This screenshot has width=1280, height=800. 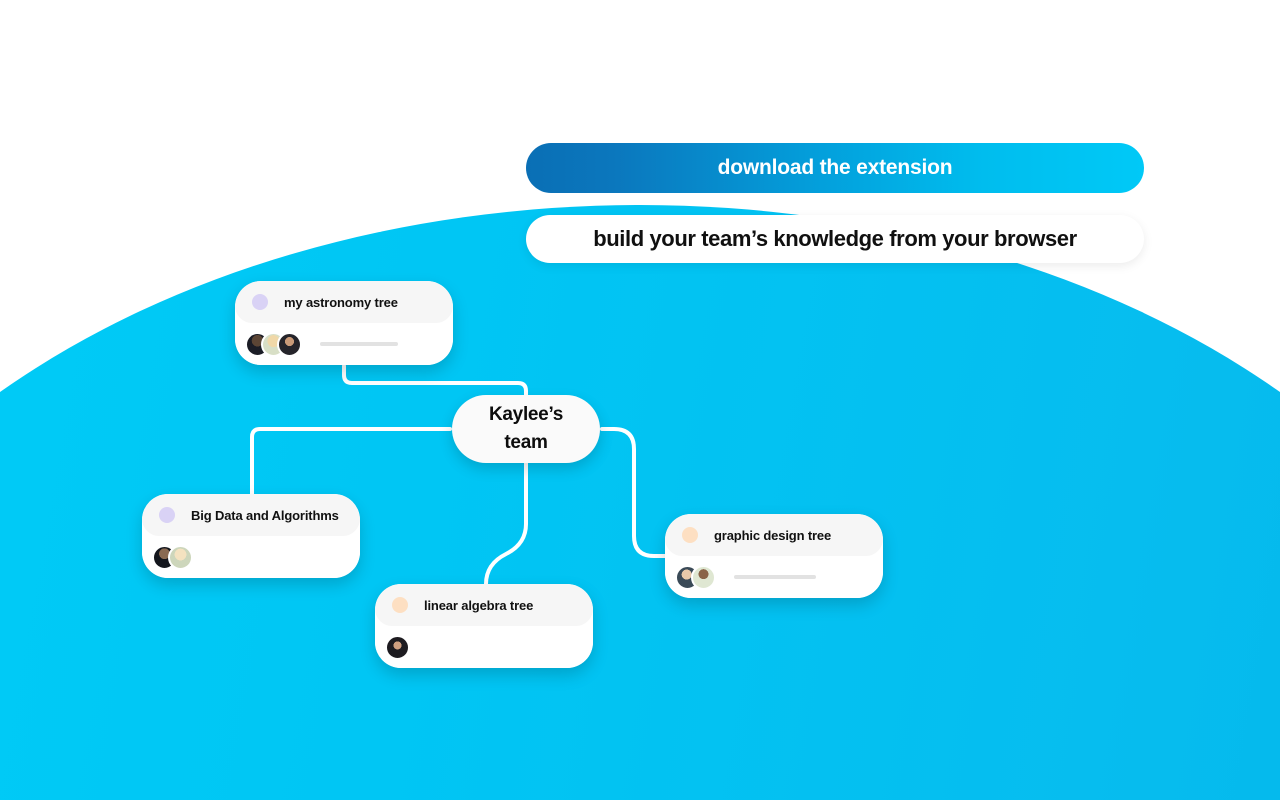 I want to click on tree-card-header: graphic design tree, so click(x=774, y=535).